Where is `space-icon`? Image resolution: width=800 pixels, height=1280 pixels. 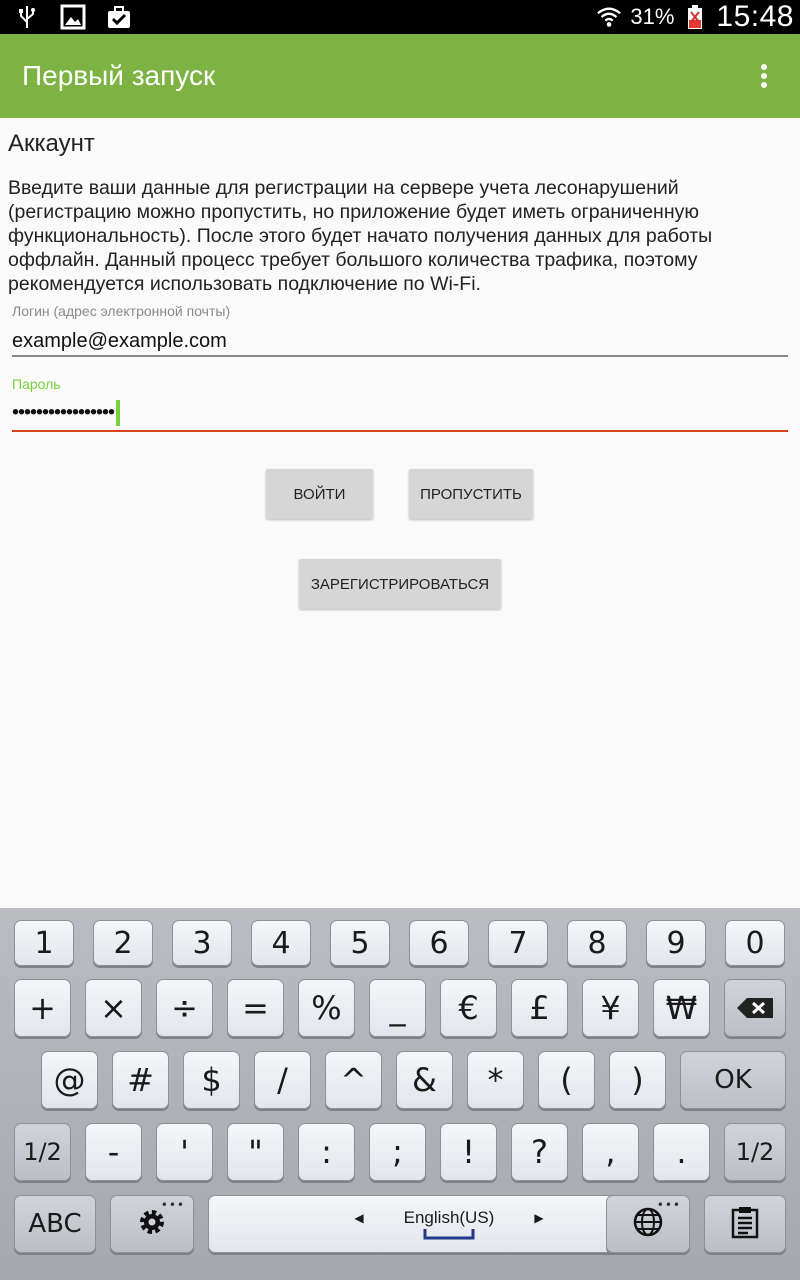
space-icon is located at coordinates (449, 1234).